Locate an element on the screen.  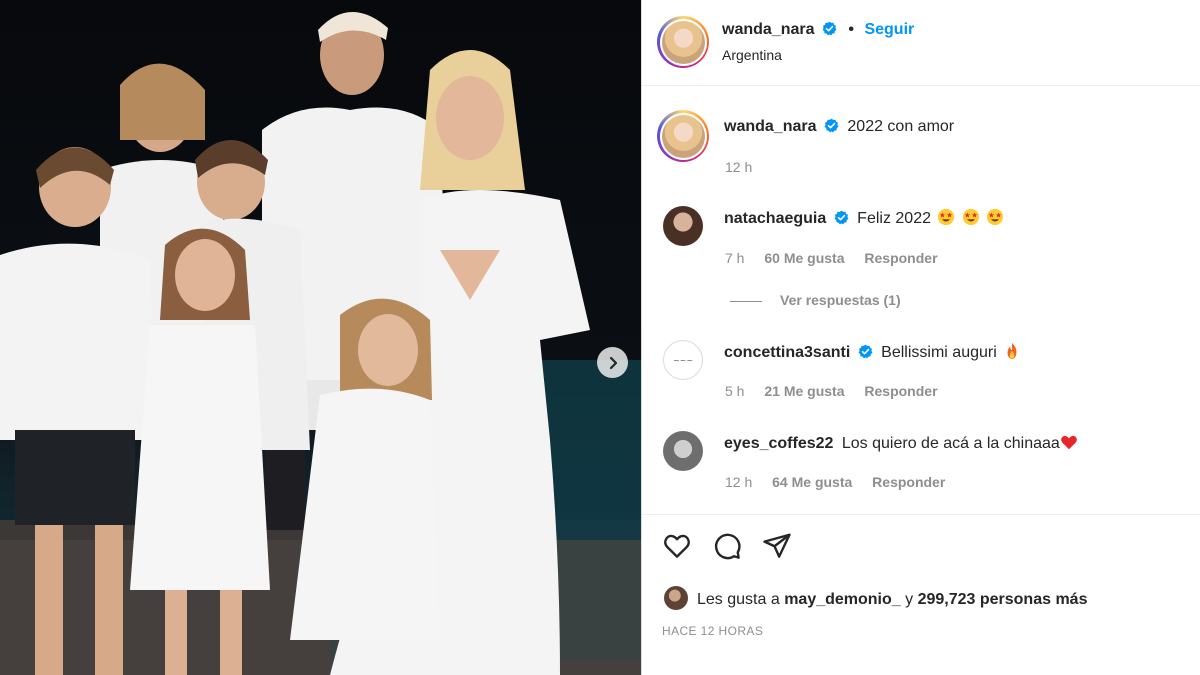
commenter-avatar: ~~~ is located at coordinates (683, 360).